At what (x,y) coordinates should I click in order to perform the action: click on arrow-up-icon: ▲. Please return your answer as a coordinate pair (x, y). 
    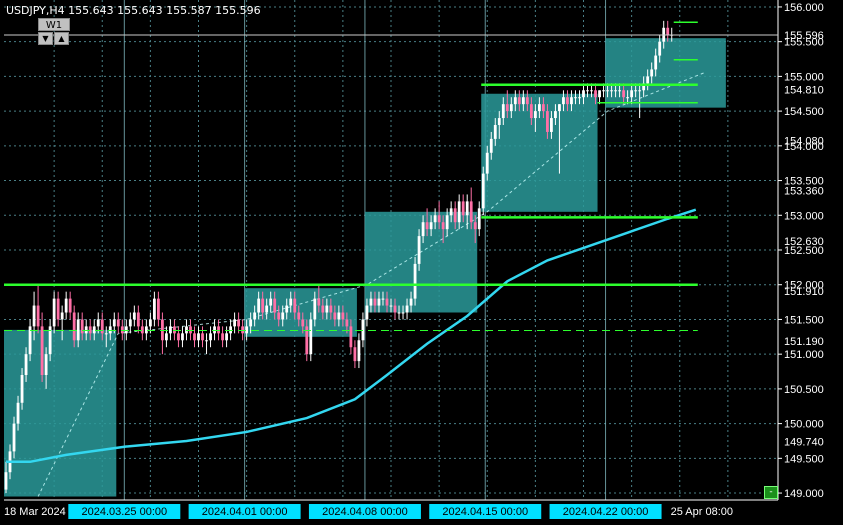
    Looking at the image, I should click on (61, 38).